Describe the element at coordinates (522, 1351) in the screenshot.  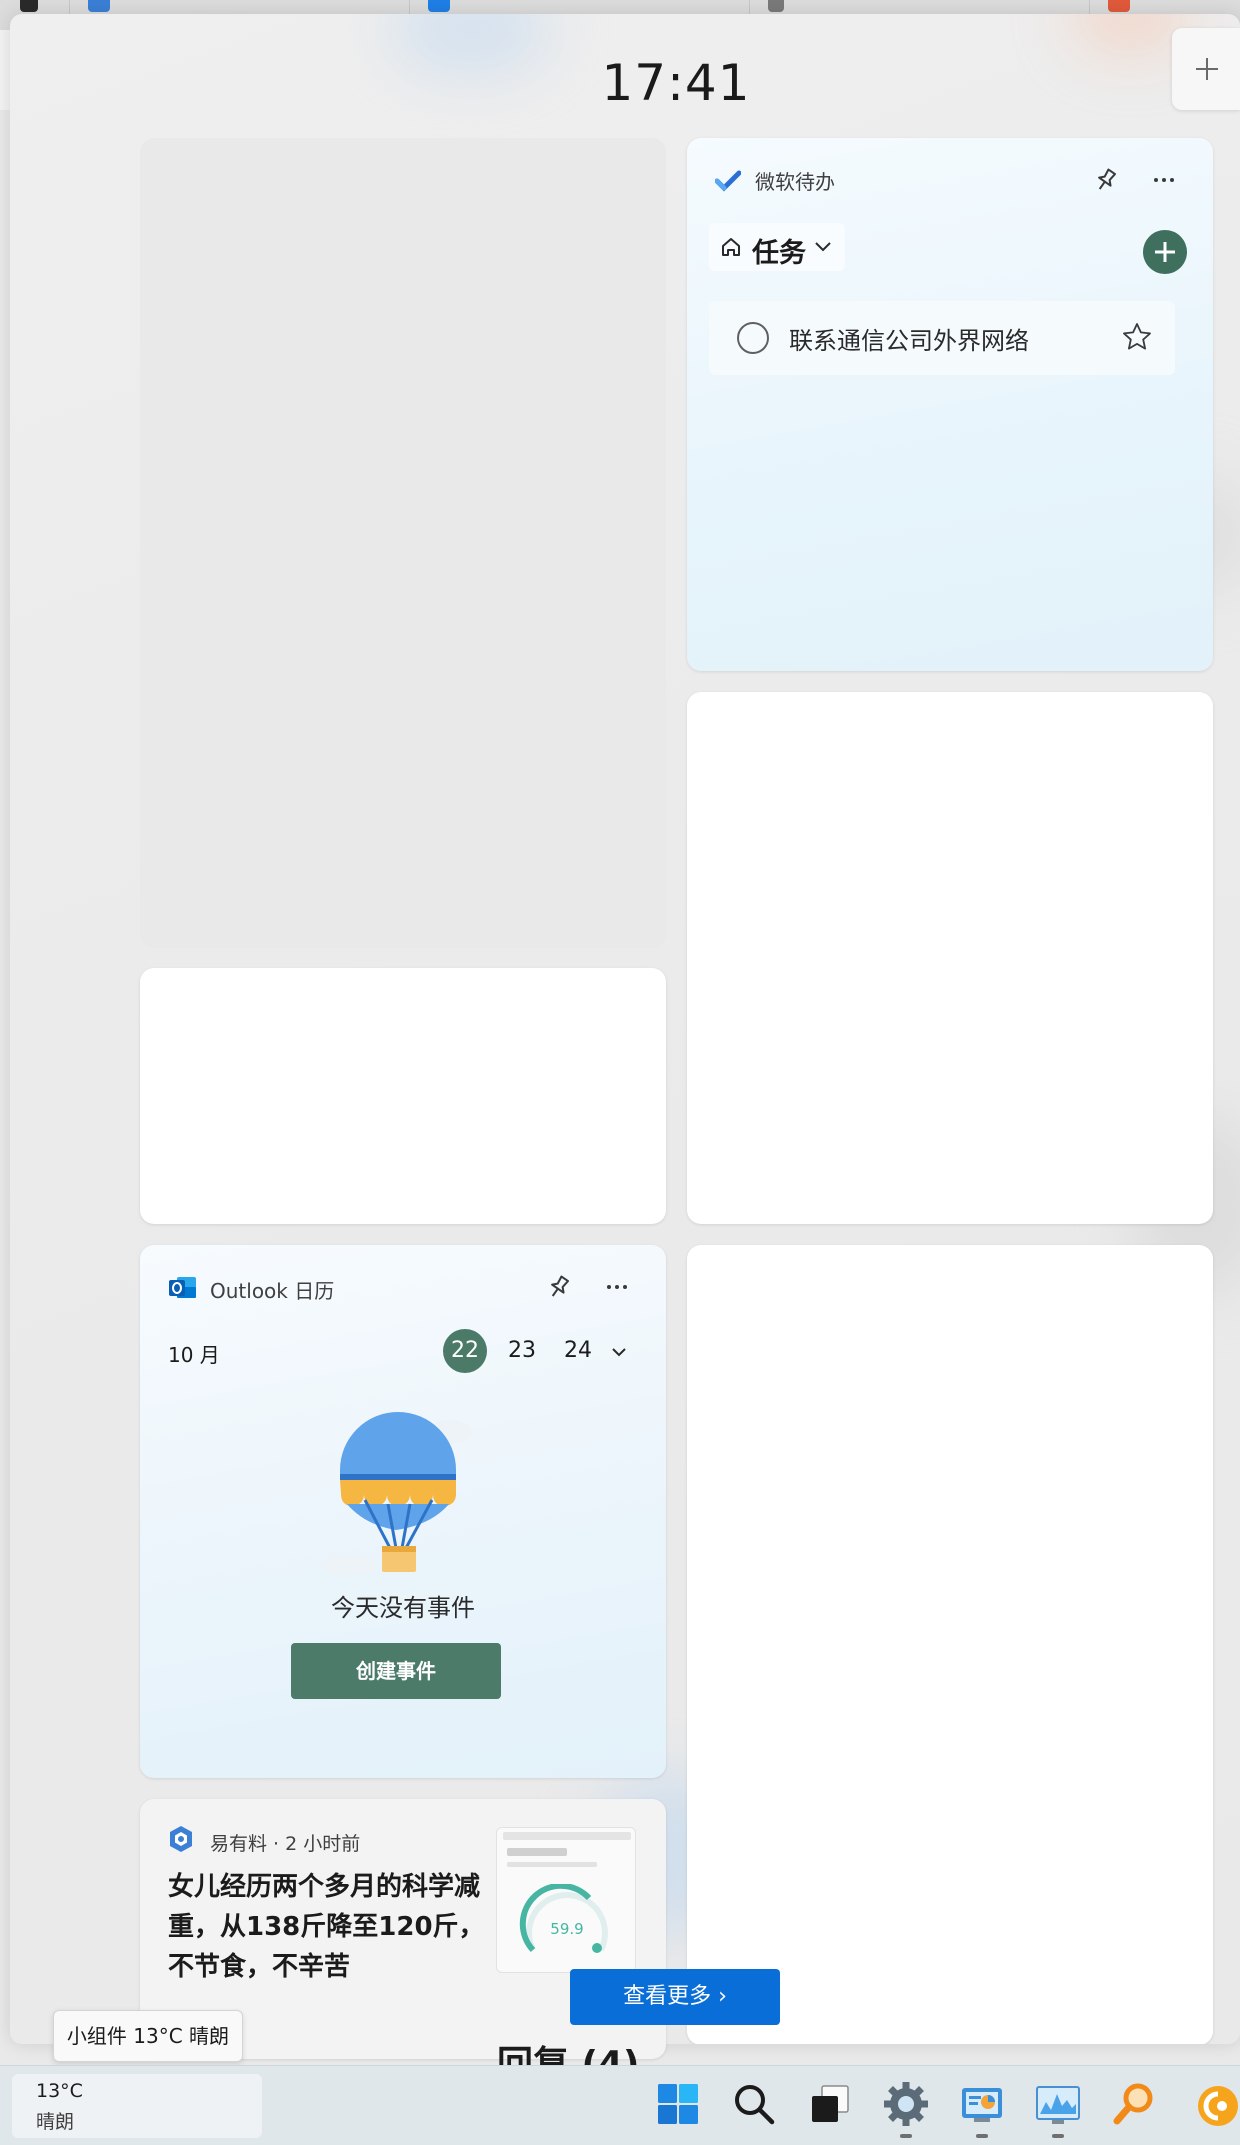
I see `day-item: 23` at that location.